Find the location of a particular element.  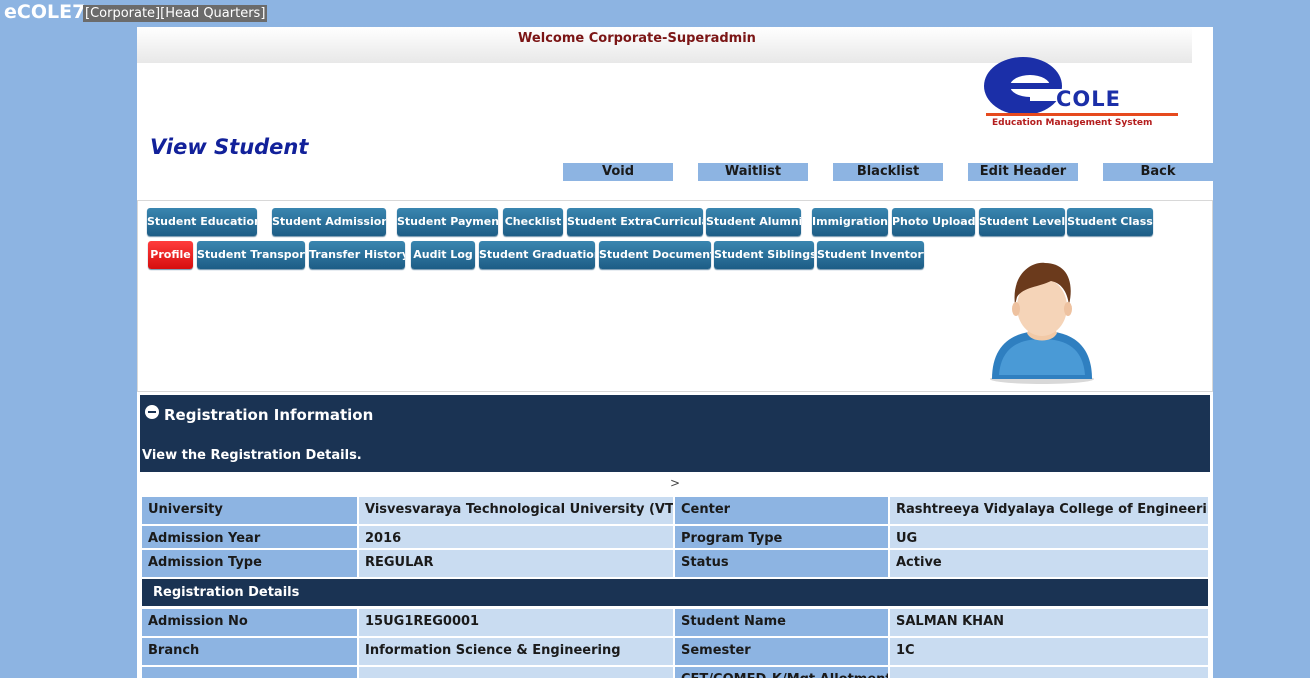

value-branch: Information Science & Engineering is located at coordinates (516, 651).